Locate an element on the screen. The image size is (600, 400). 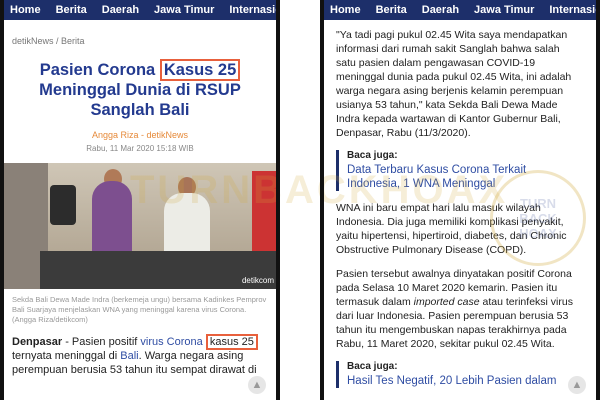
title-part1: Pasien Corona is located at coordinates (97, 70).